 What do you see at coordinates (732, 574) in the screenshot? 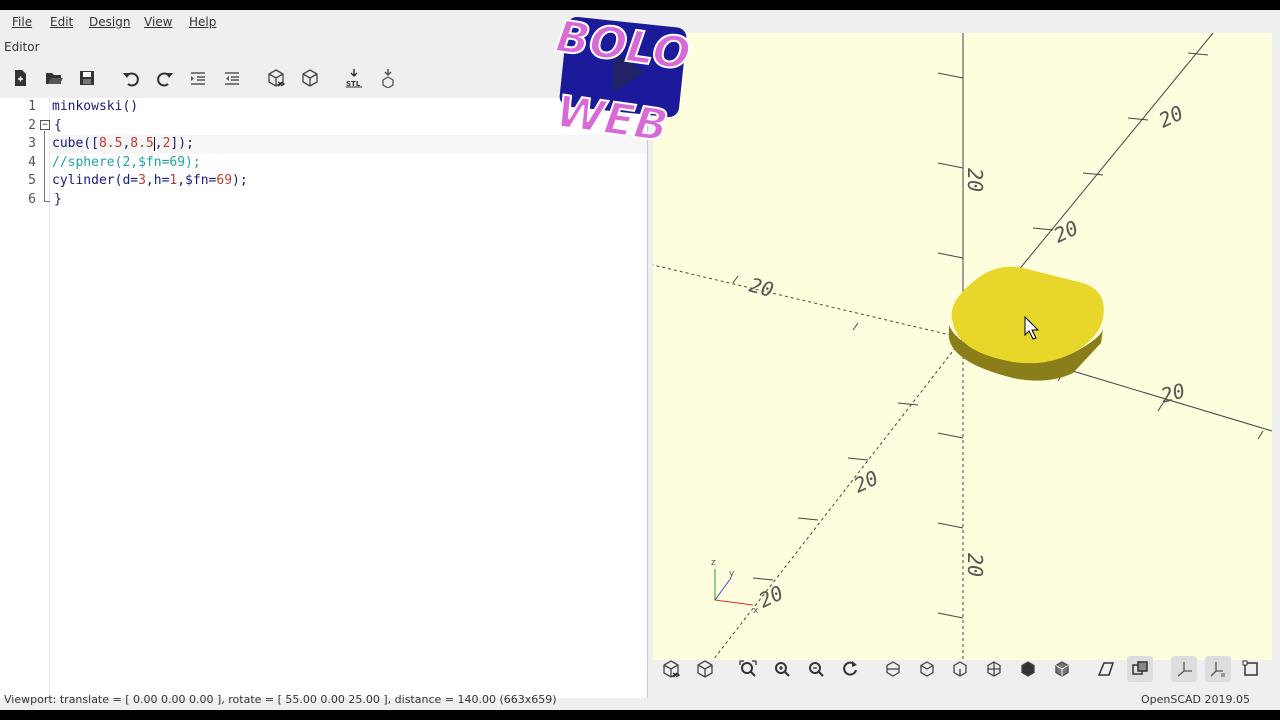
I see `axis-indicator-y: y` at bounding box center [732, 574].